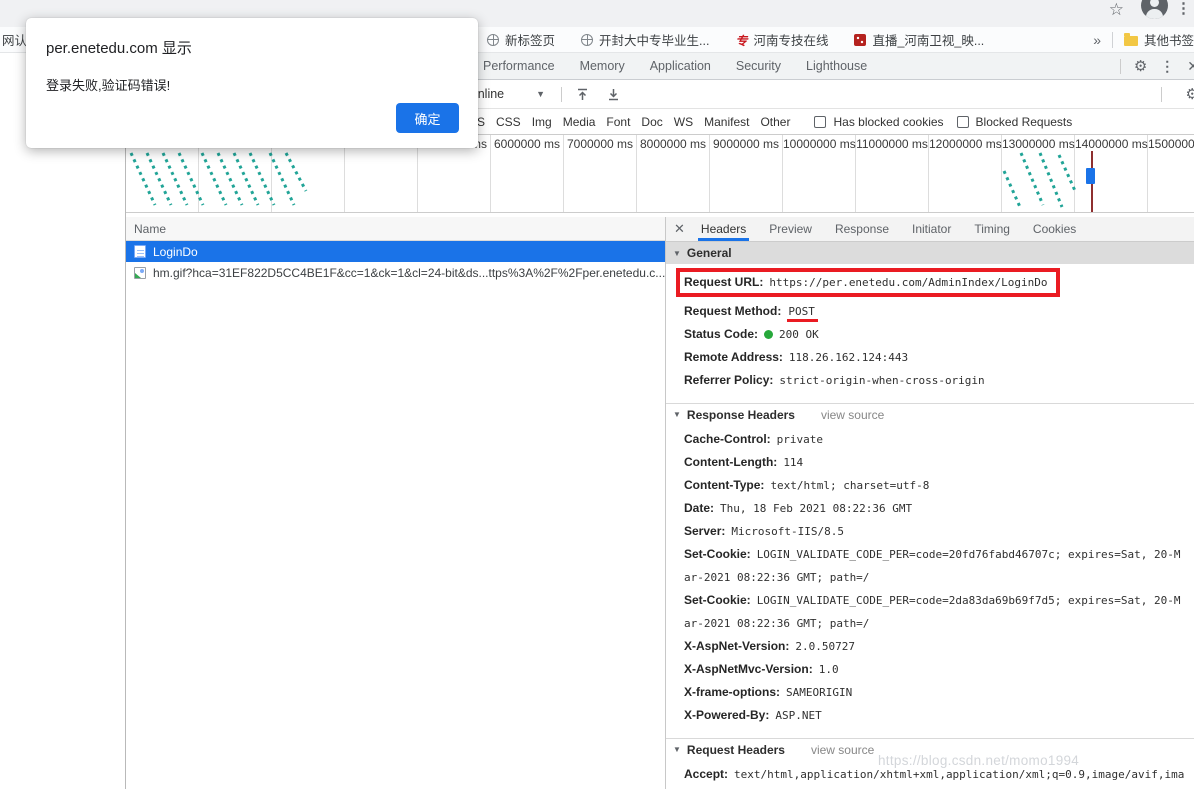 The width and height of the screenshot is (1194, 789). I want to click on details-tab: Initiator, so click(931, 229).